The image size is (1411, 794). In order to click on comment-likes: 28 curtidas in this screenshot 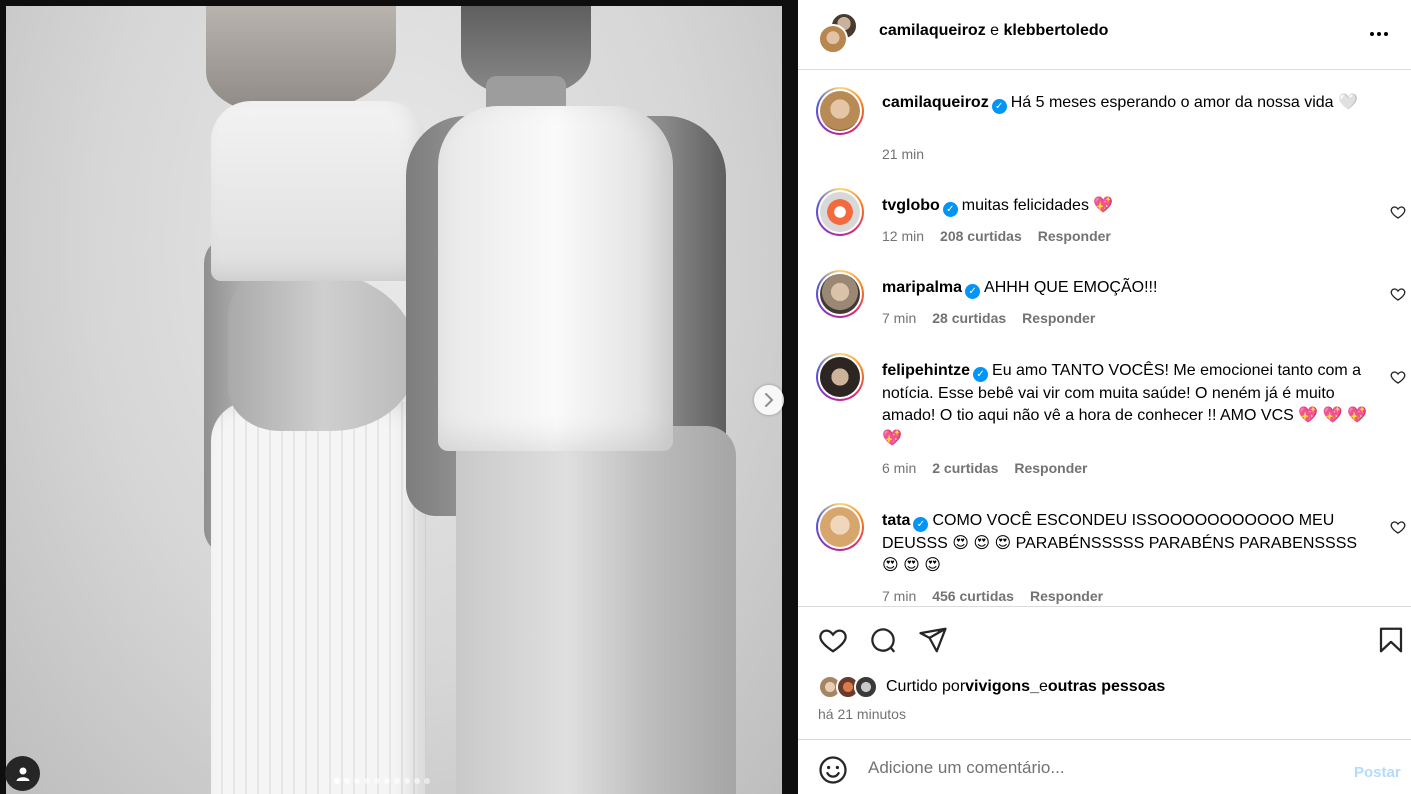, I will do `click(969, 318)`.